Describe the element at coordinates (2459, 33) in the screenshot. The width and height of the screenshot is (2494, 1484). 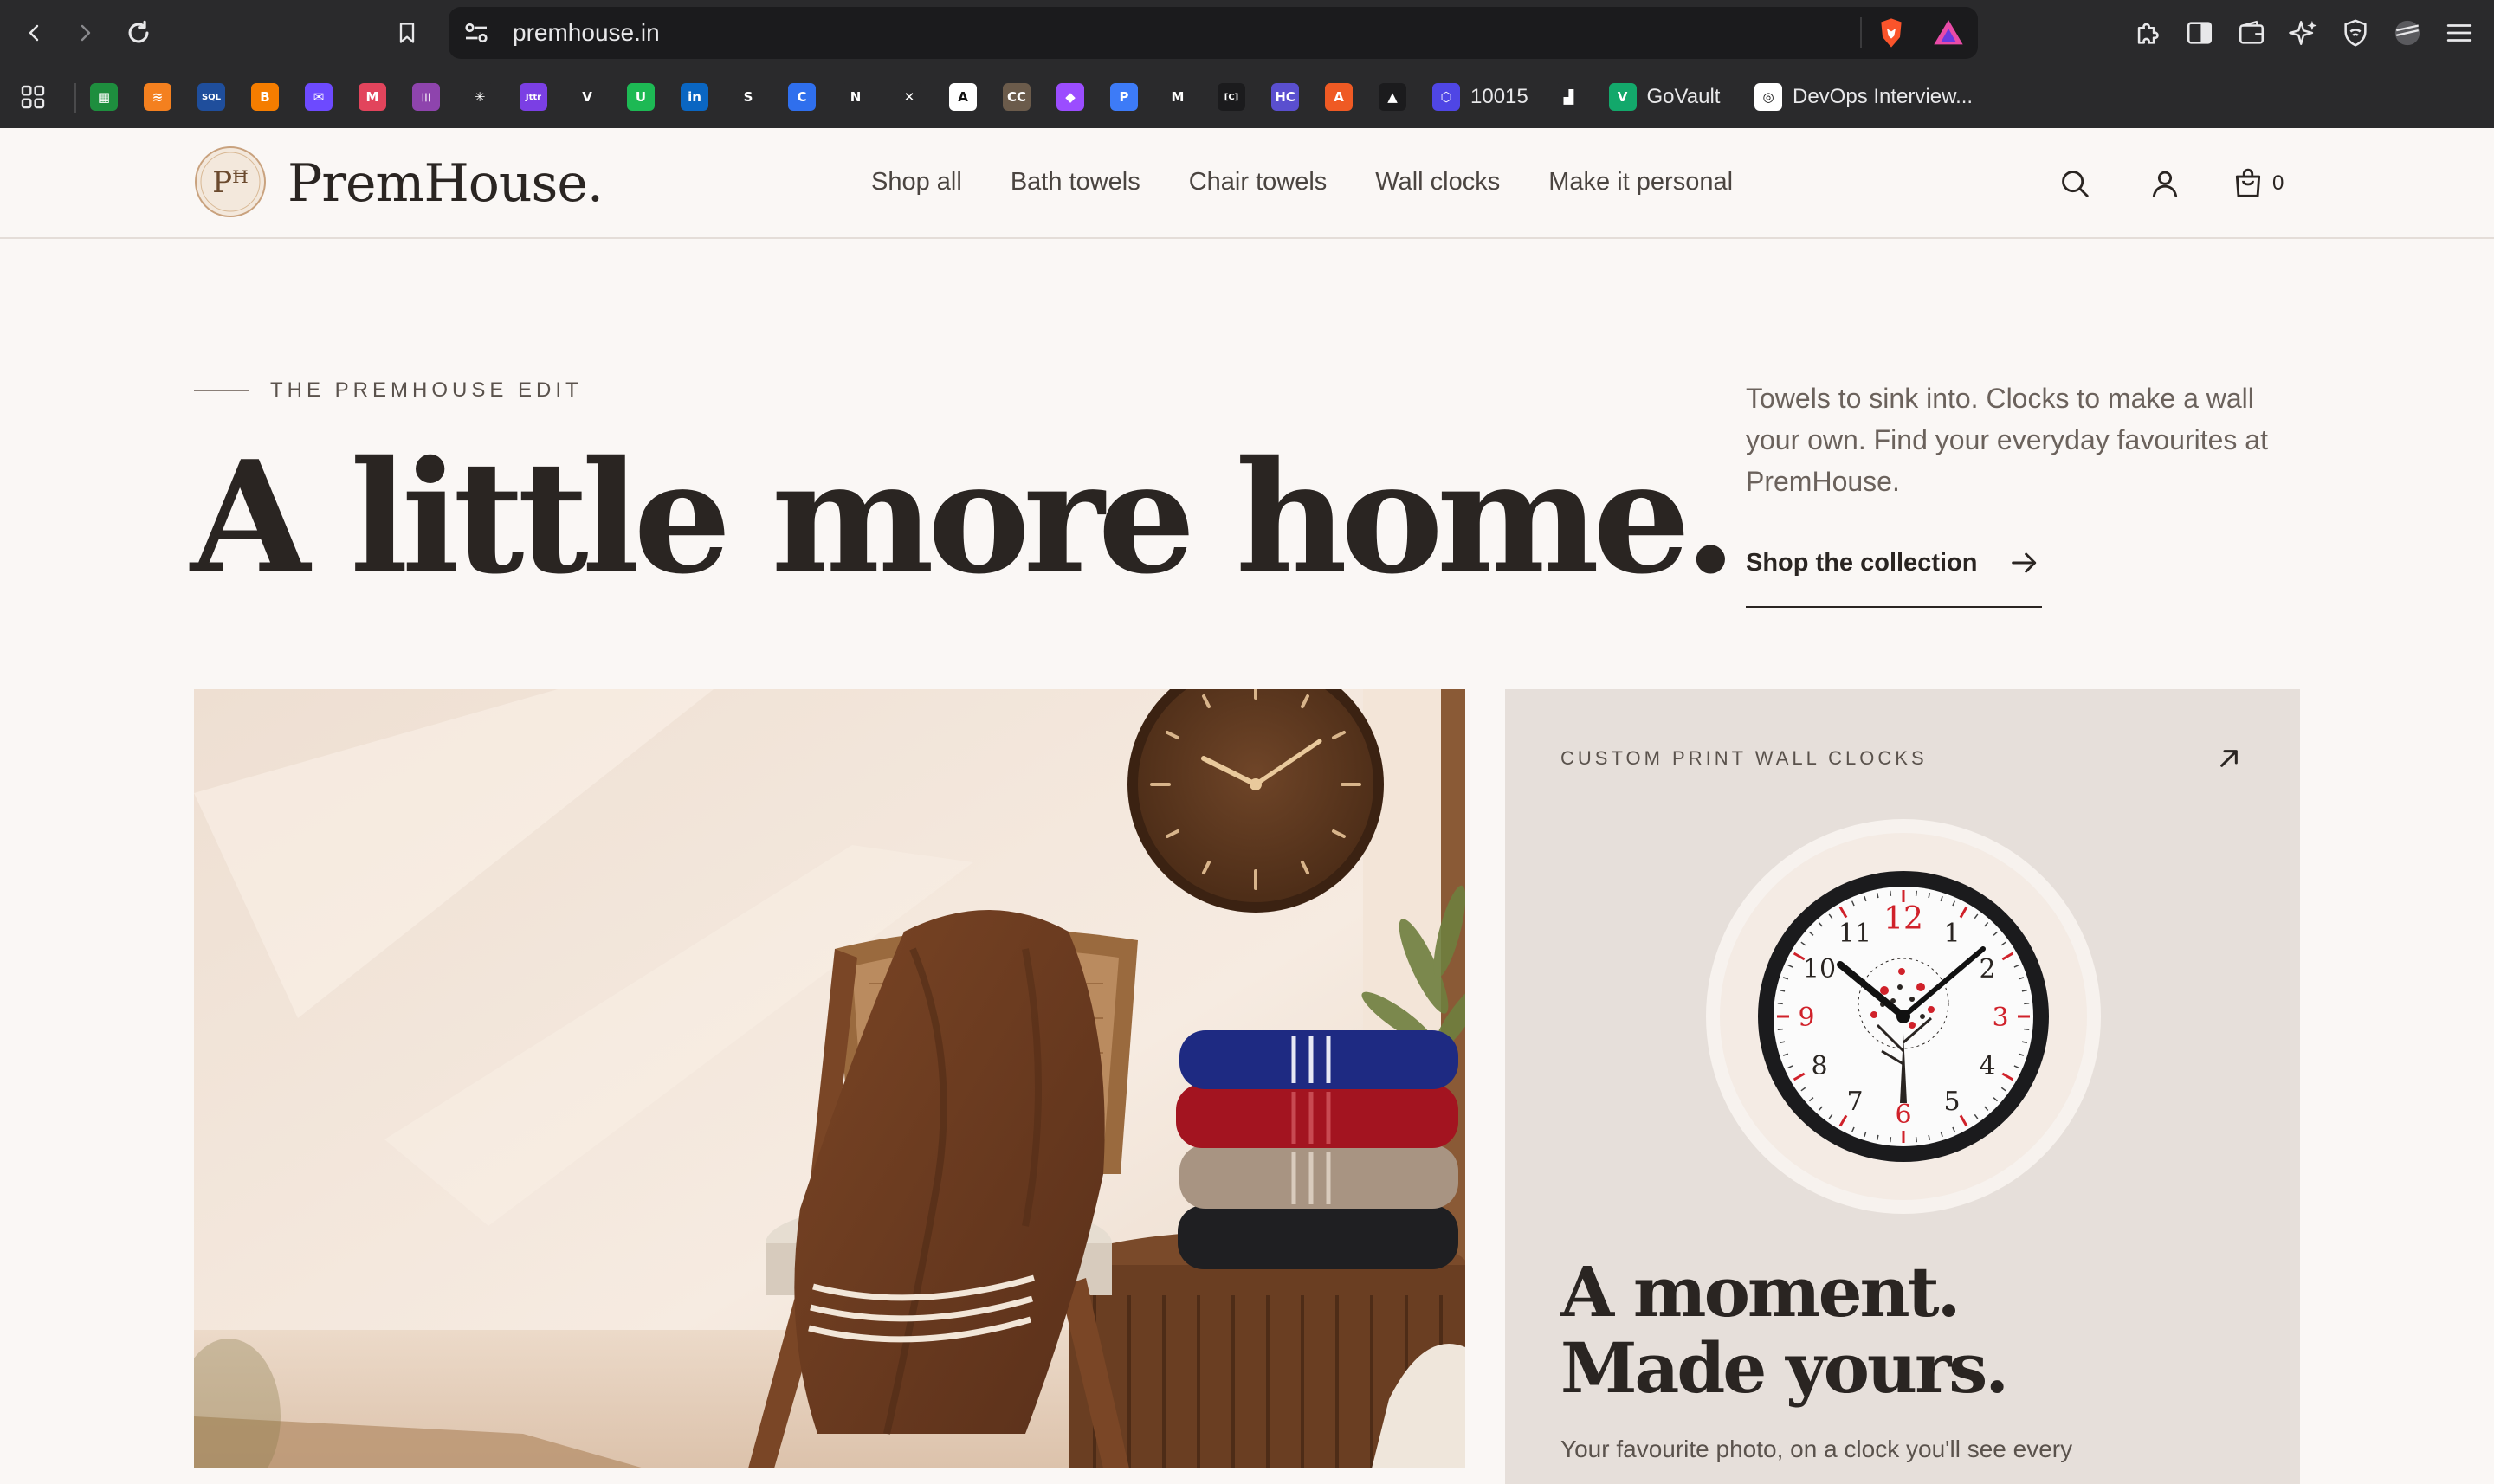
I see `menu-button` at that location.